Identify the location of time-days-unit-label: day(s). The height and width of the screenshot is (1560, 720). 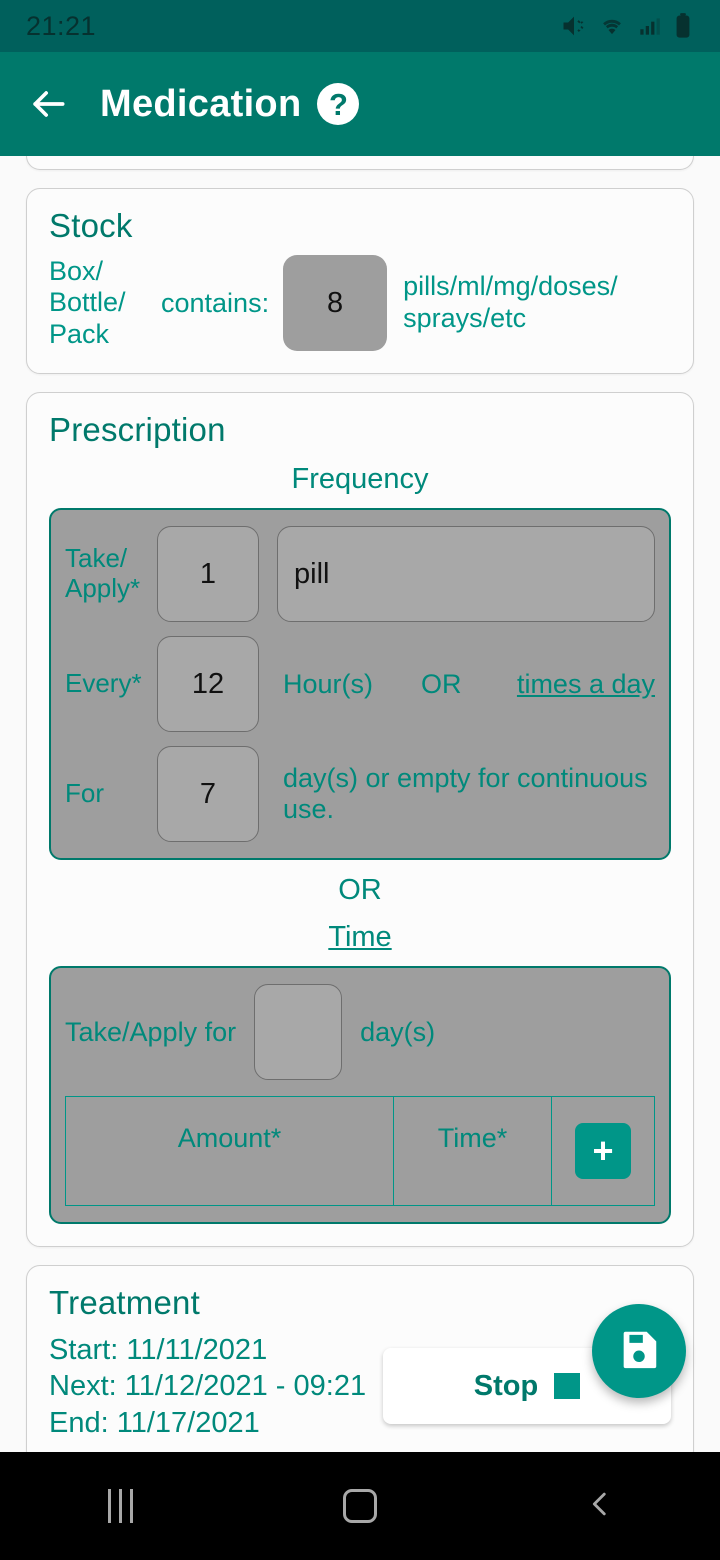
(398, 1031).